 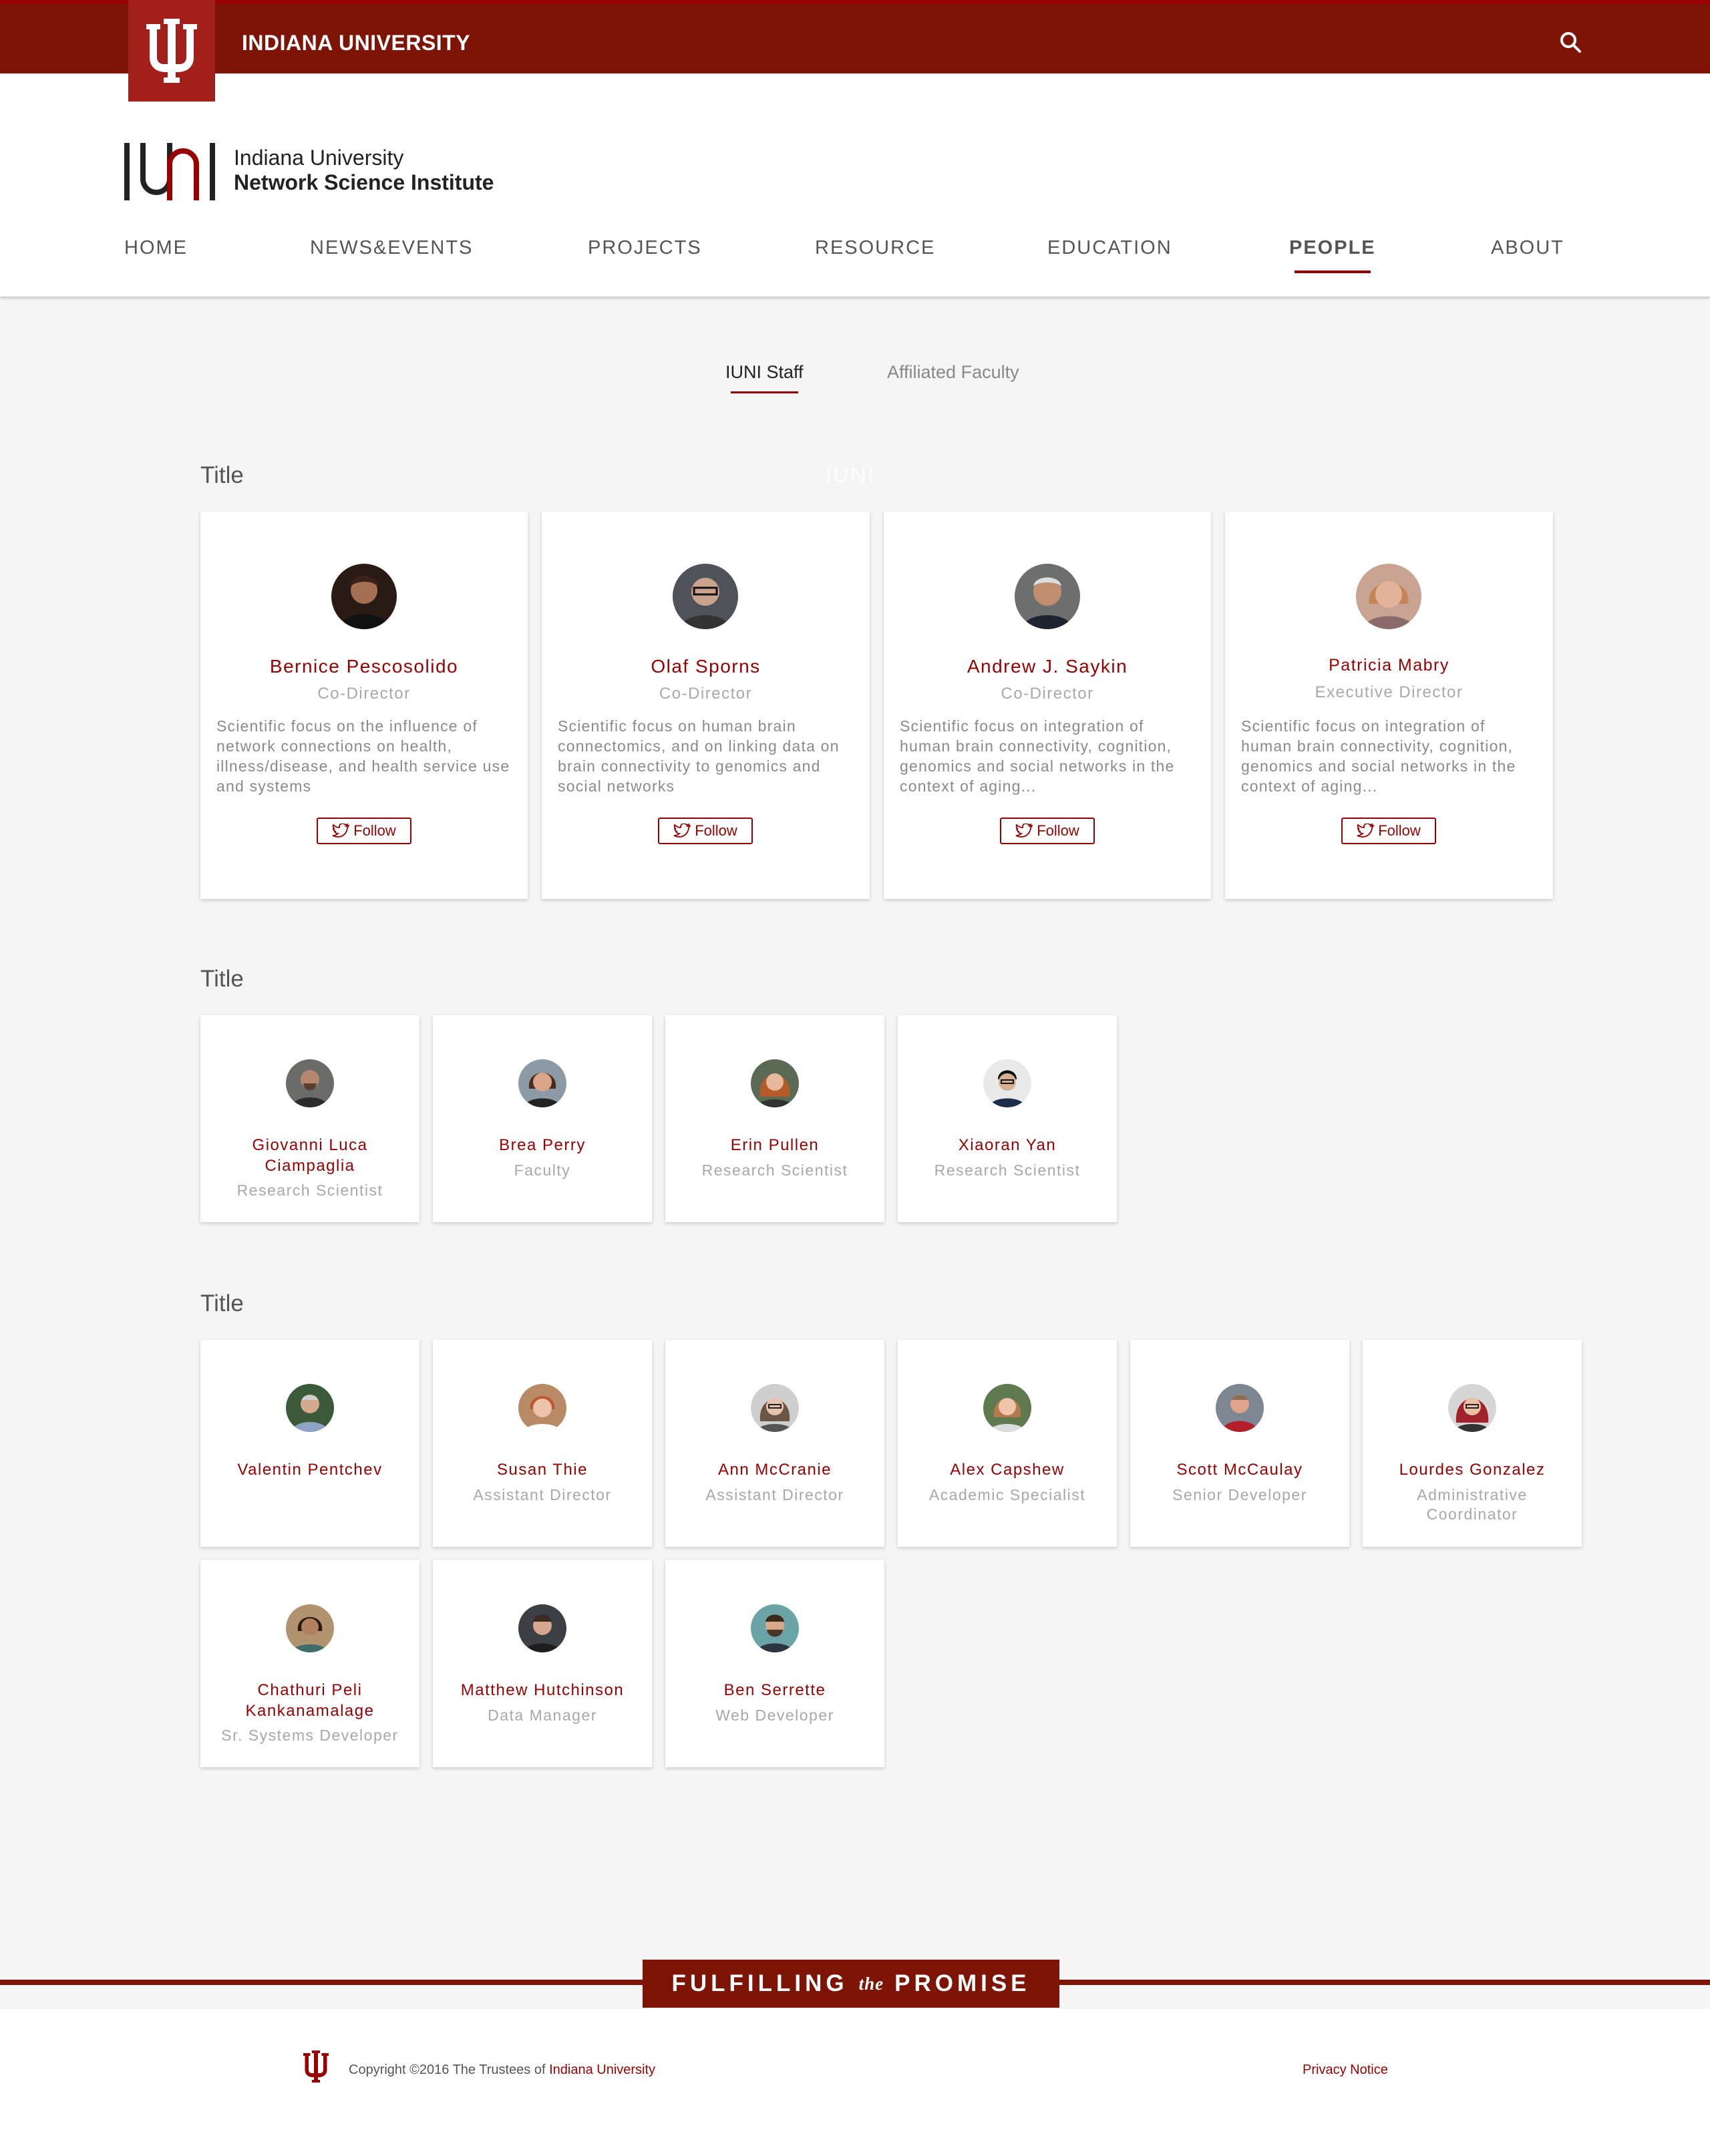 I want to click on banner-the: the, so click(x=871, y=1983).